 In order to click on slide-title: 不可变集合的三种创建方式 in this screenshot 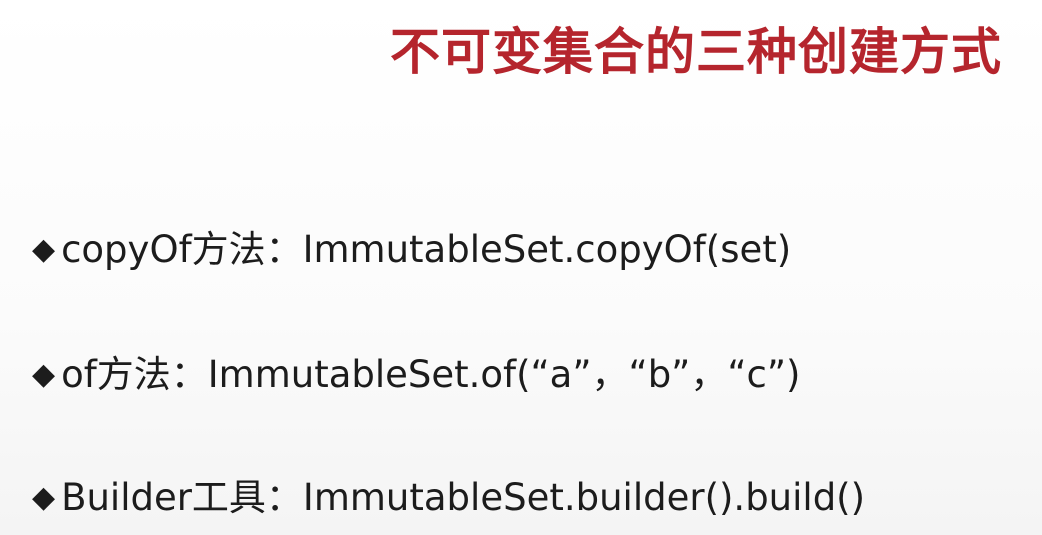, I will do `click(696, 52)`.